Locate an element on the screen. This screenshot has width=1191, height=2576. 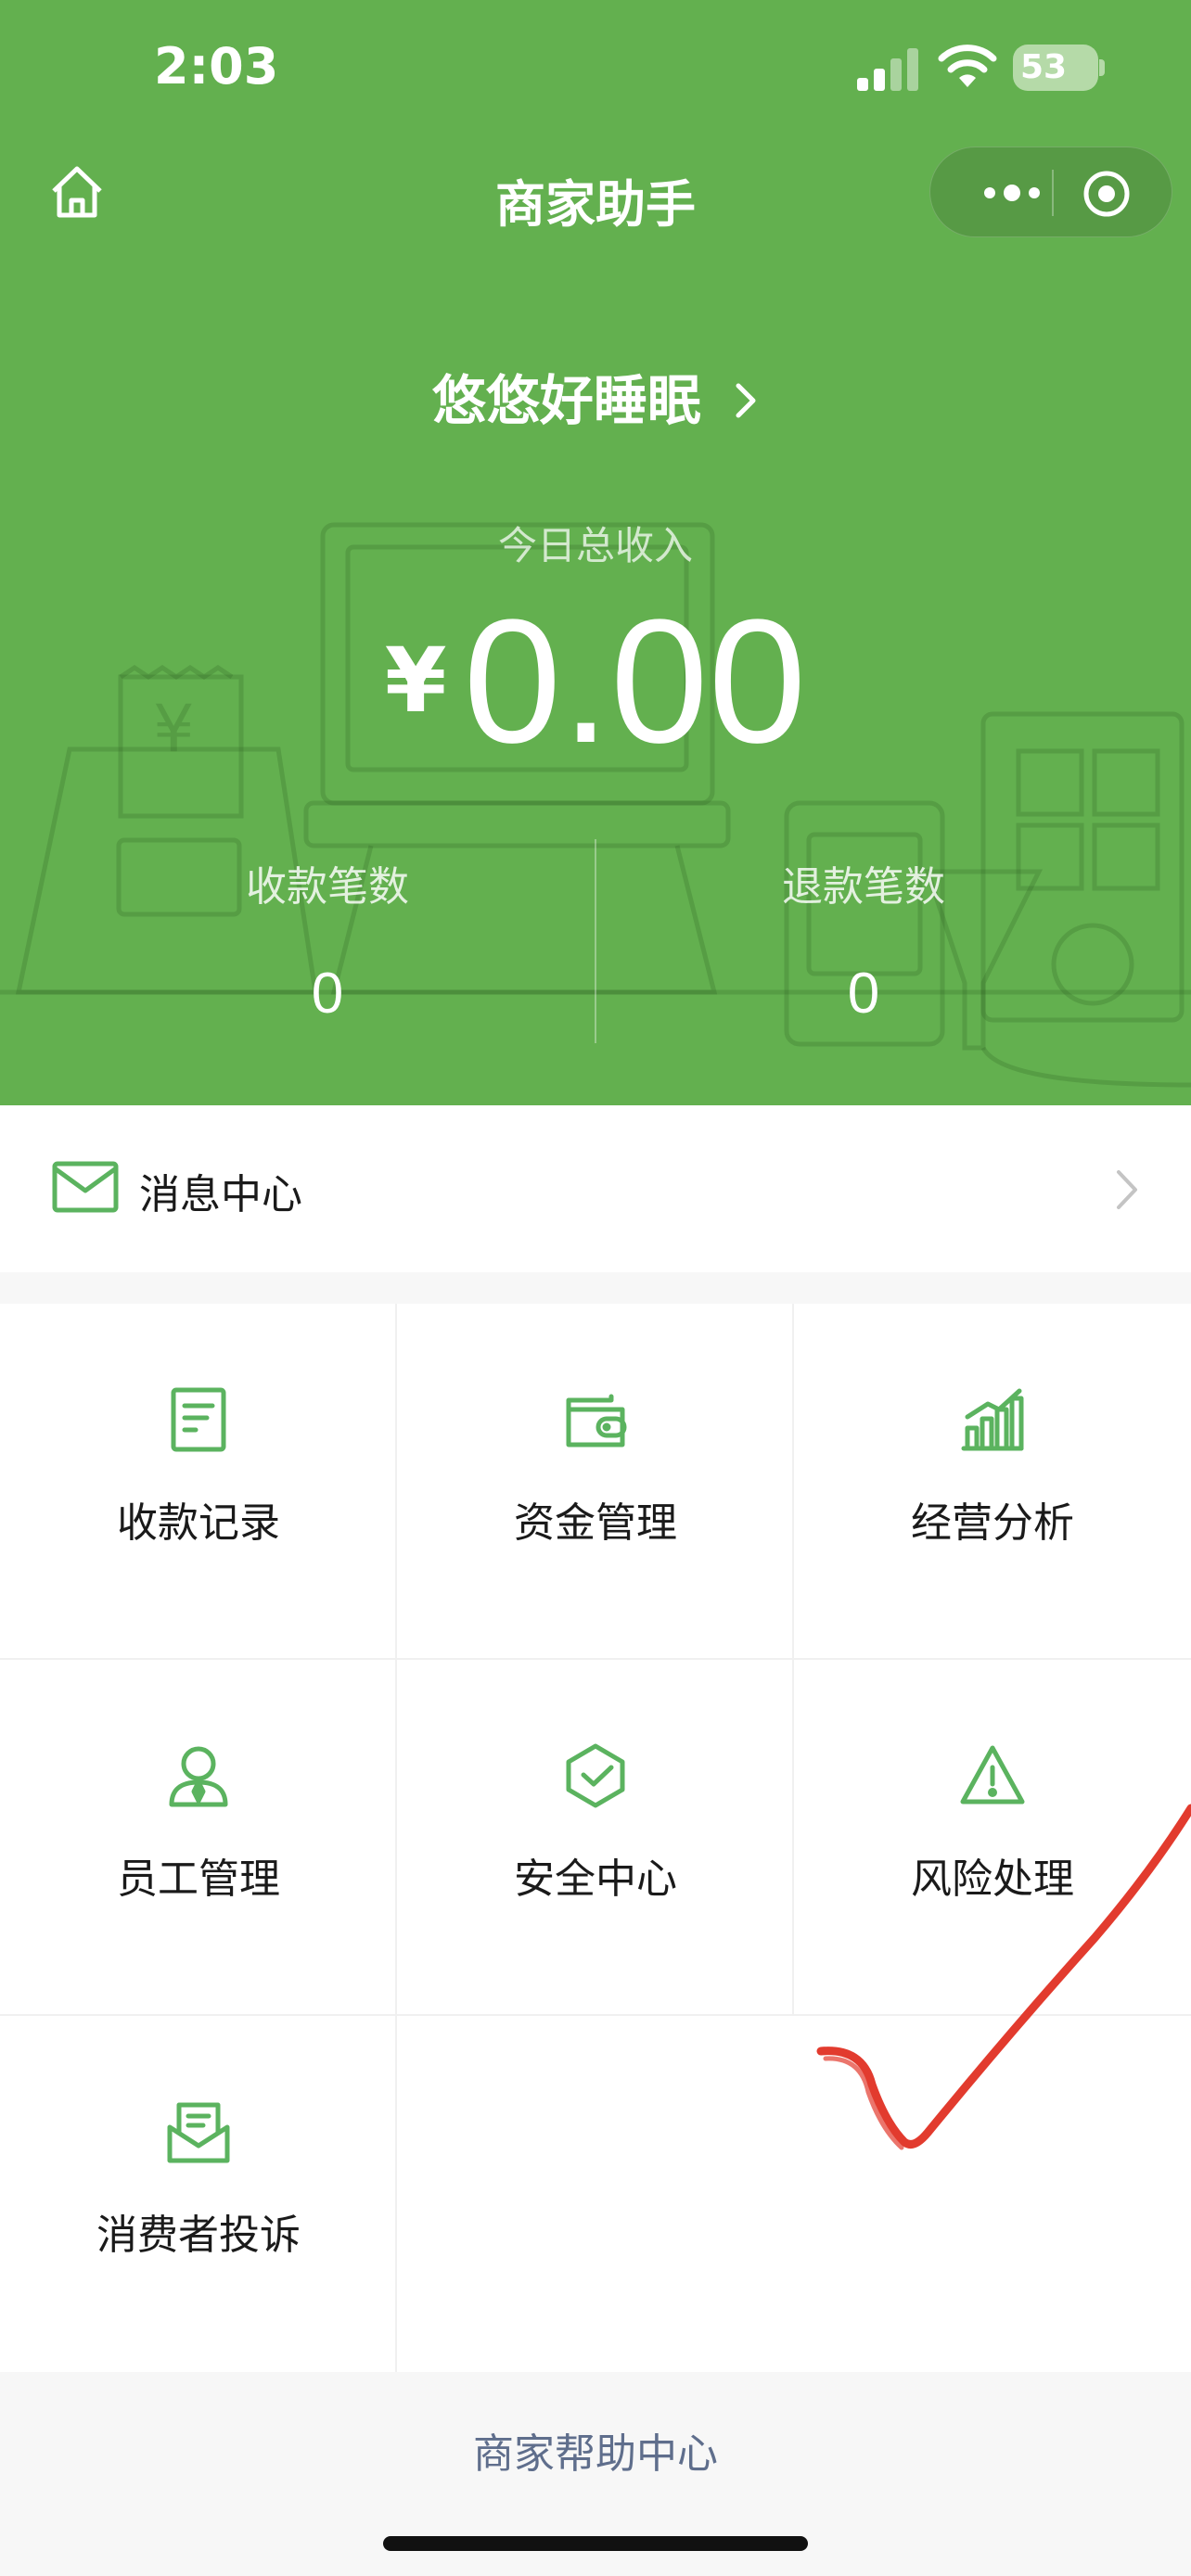
grid-item-consumer-complaints: 消费者投诉 is located at coordinates (198, 2194).